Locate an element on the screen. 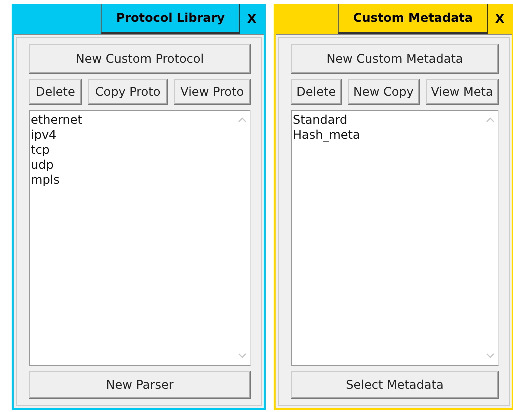  bottom-button: Select Metadata is located at coordinates (395, 385).